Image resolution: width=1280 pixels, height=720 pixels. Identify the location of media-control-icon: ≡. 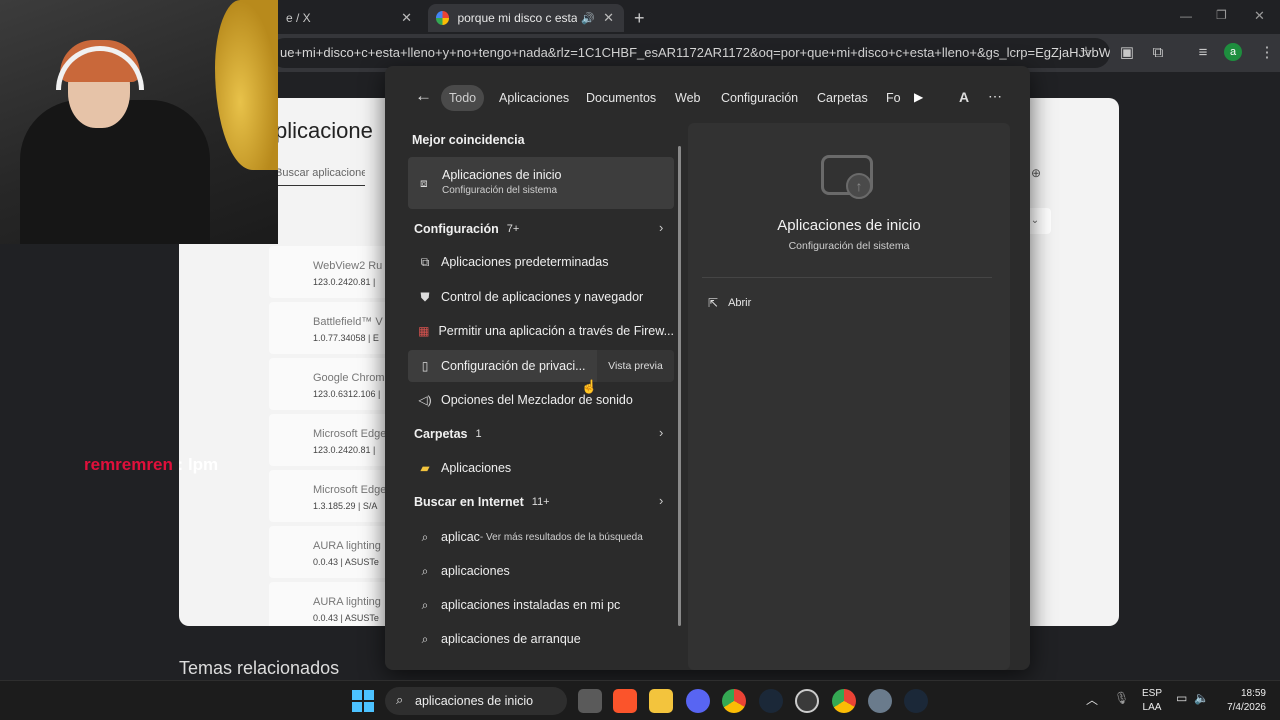
(1203, 53).